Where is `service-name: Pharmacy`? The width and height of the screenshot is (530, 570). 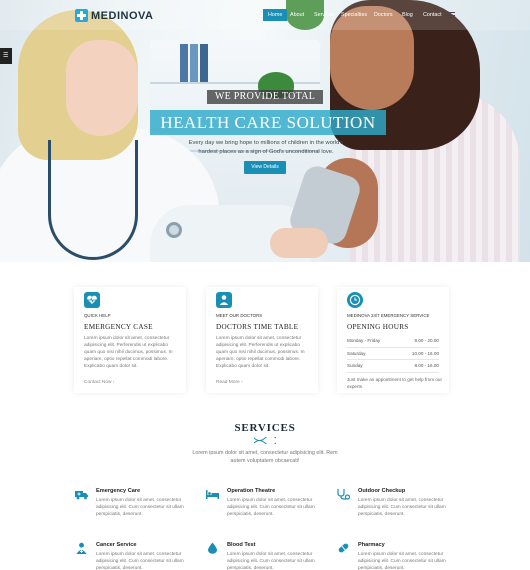 service-name: Pharmacy is located at coordinates (371, 545).